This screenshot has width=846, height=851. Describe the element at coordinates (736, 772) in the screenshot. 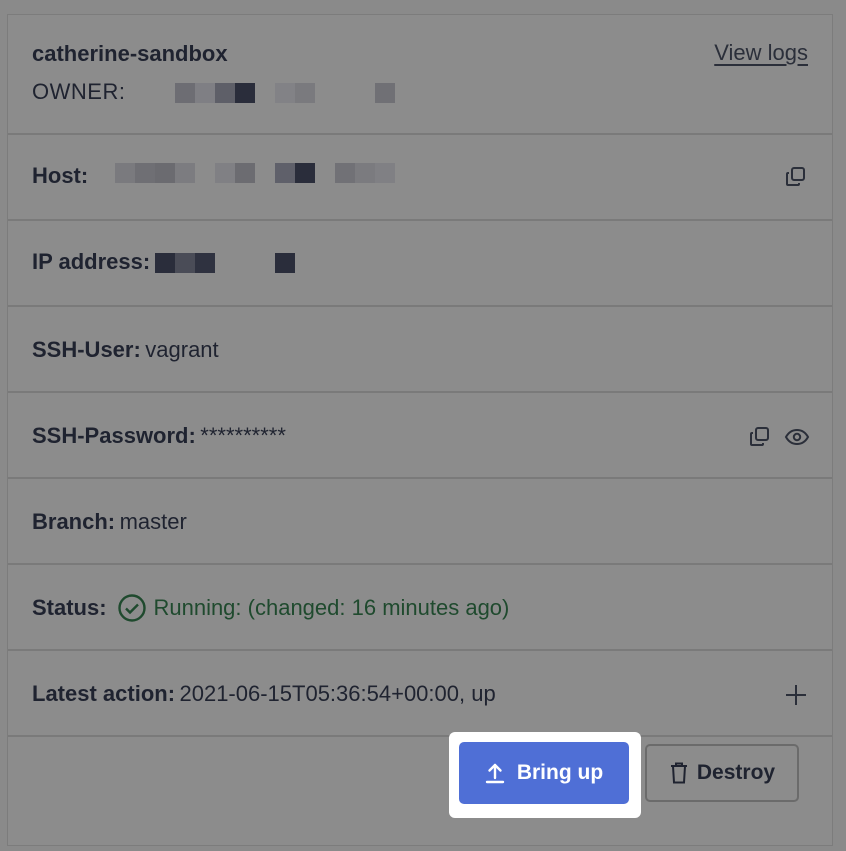

I see `destroy-label: Destroy` at that location.